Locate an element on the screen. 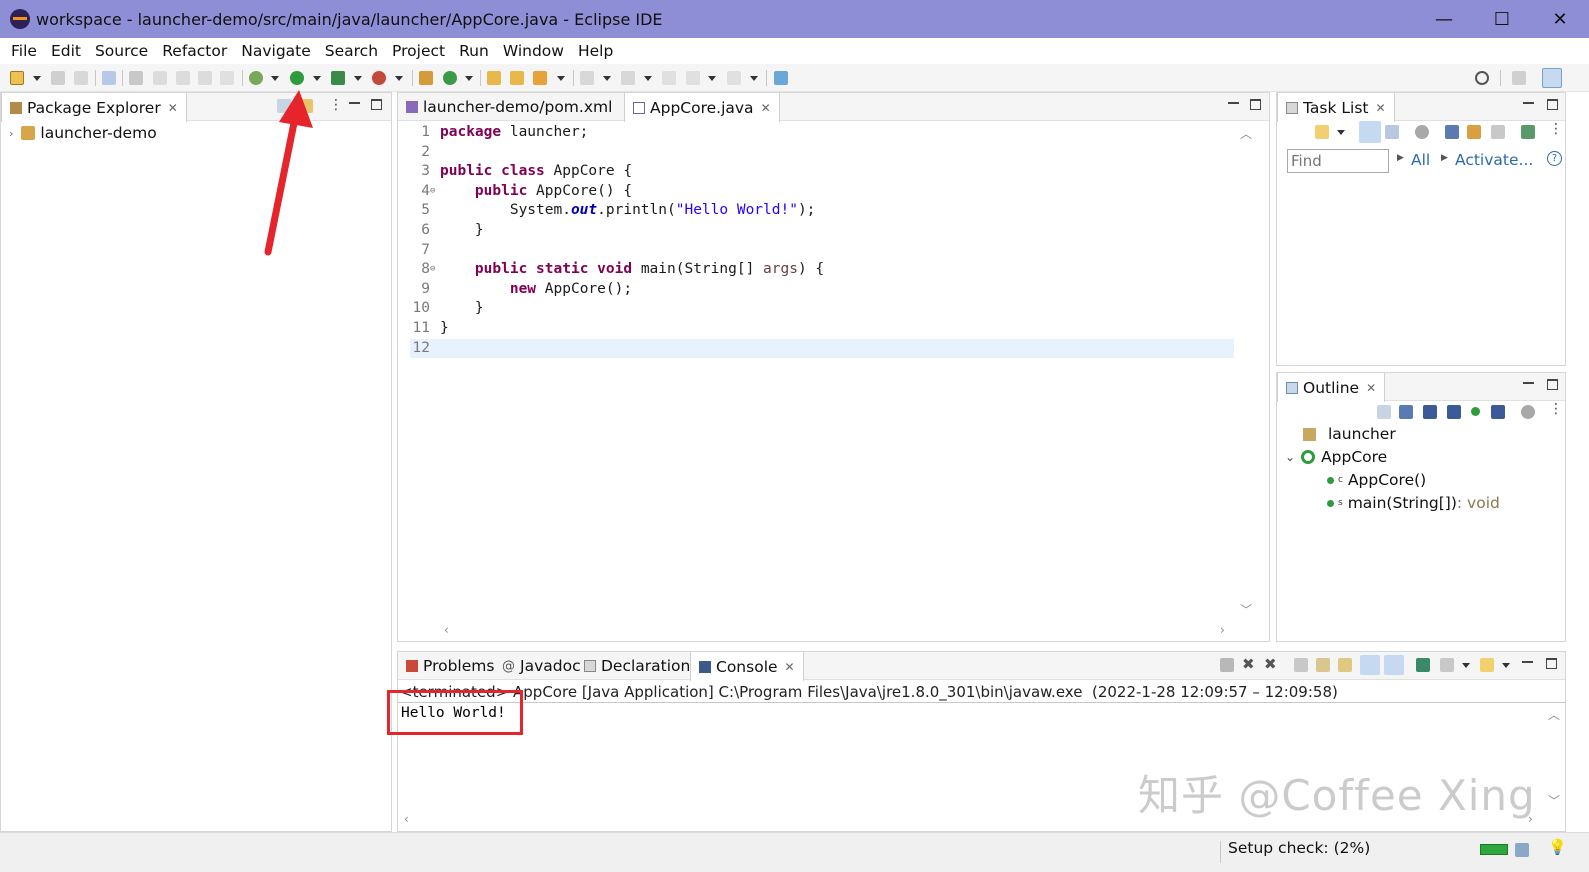  terminate-icon is located at coordinates (1227, 665).